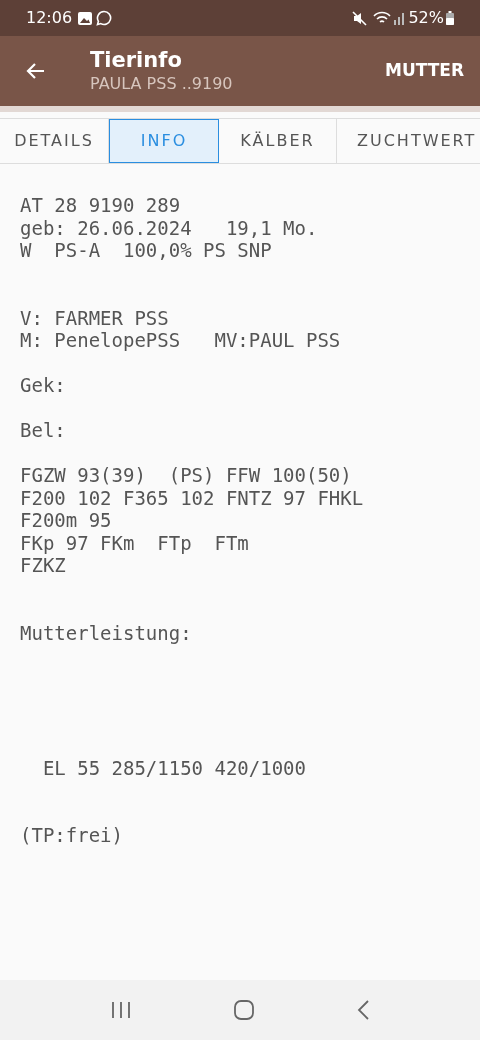  What do you see at coordinates (424, 71) in the screenshot?
I see `mutter-button: MUTTER` at bounding box center [424, 71].